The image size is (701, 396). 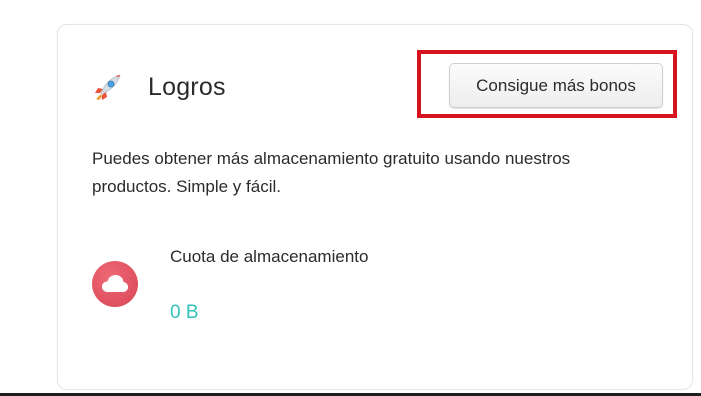 What do you see at coordinates (187, 86) in the screenshot?
I see `card-title: Logros` at bounding box center [187, 86].